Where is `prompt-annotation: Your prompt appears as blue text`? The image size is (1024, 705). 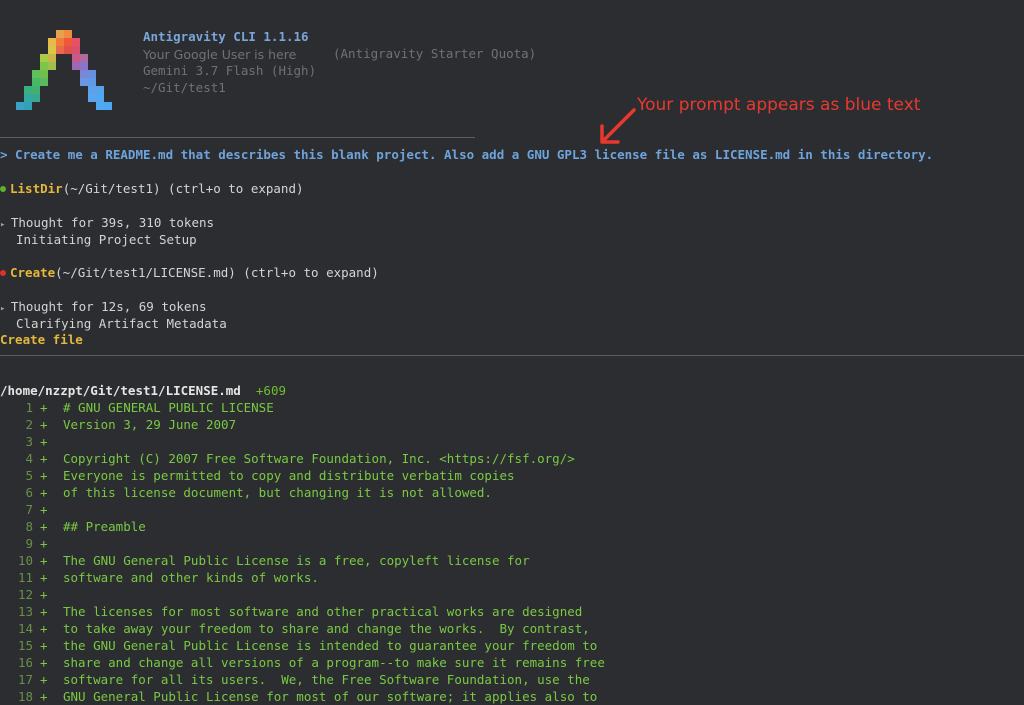
prompt-annotation: Your prompt appears as blue text is located at coordinates (779, 105).